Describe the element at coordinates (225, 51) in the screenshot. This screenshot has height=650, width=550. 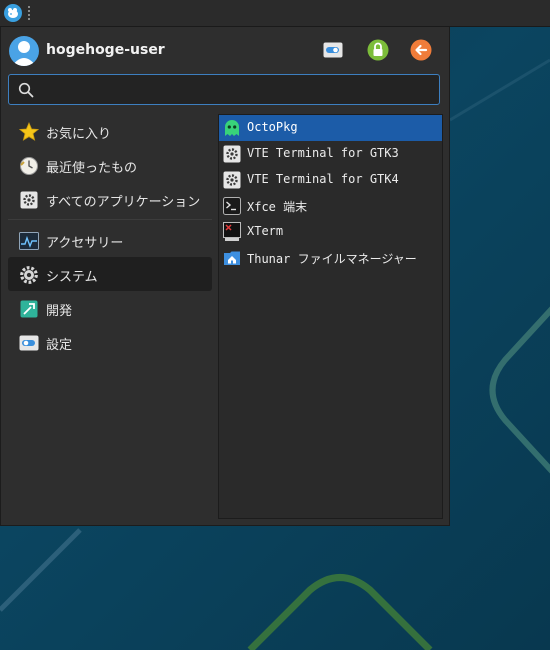
I see `menu-header: hogehoge-user` at that location.